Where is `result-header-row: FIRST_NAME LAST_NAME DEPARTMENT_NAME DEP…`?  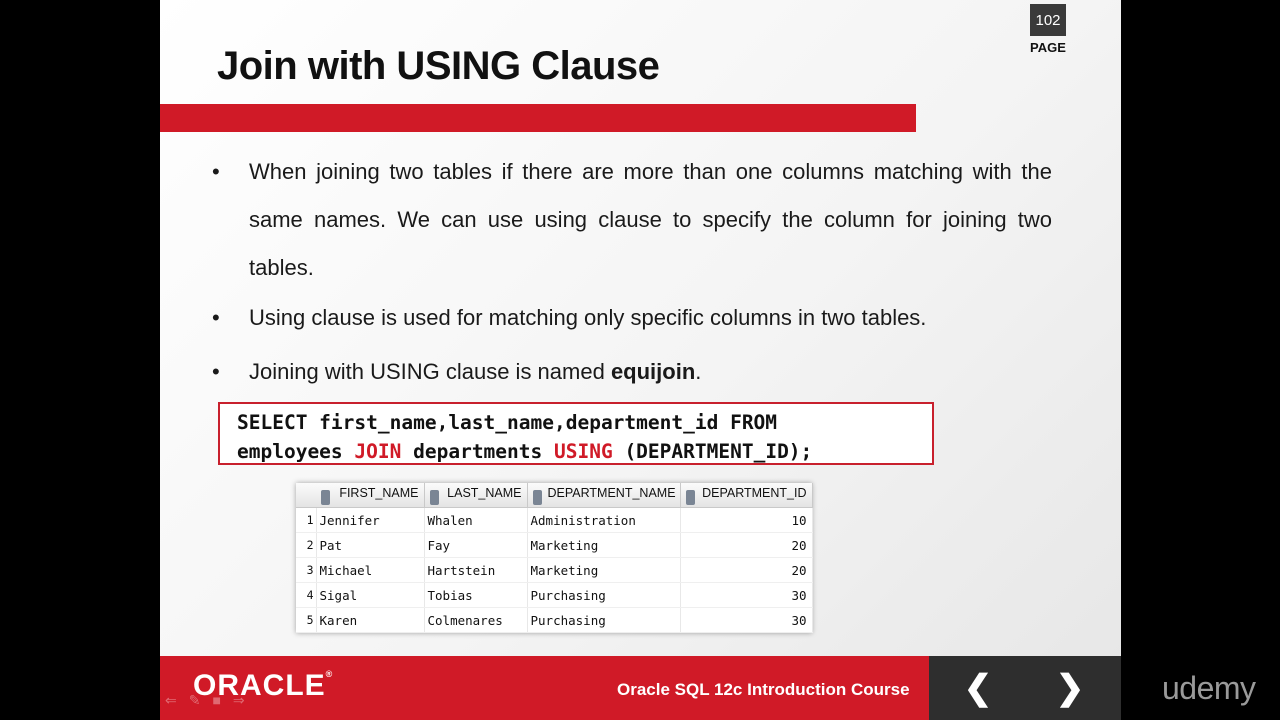
result-header-row: FIRST_NAME LAST_NAME DEPARTMENT_NAME DEP… is located at coordinates (554, 495).